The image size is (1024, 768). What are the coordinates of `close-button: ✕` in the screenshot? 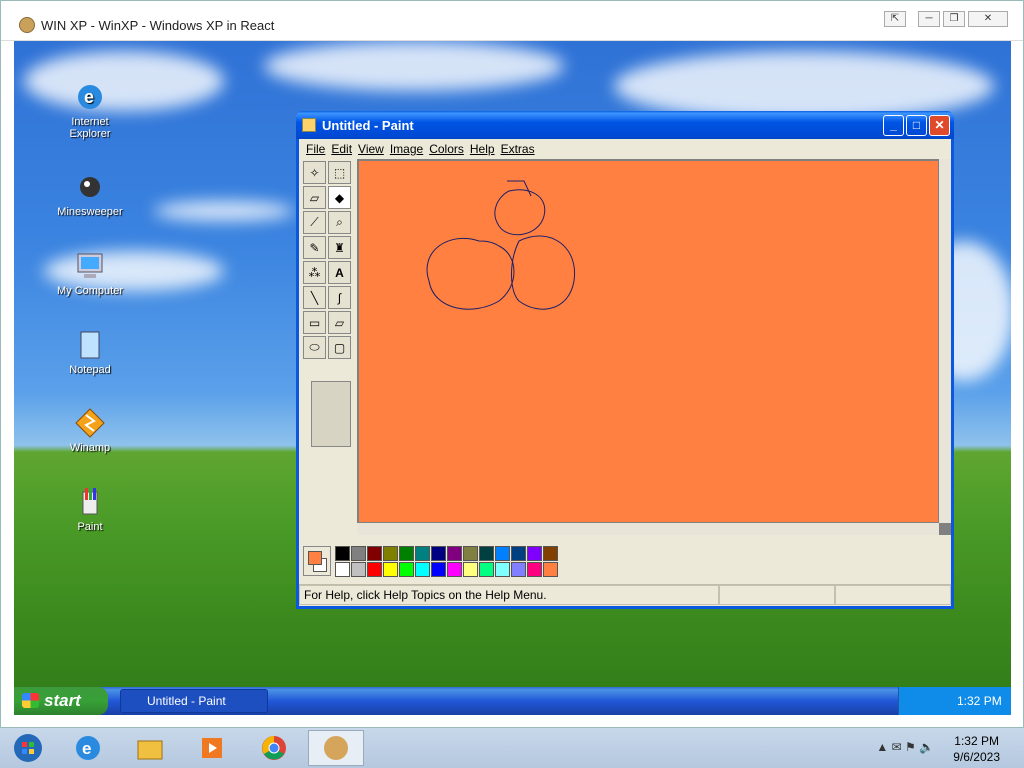 It's located at (939, 125).